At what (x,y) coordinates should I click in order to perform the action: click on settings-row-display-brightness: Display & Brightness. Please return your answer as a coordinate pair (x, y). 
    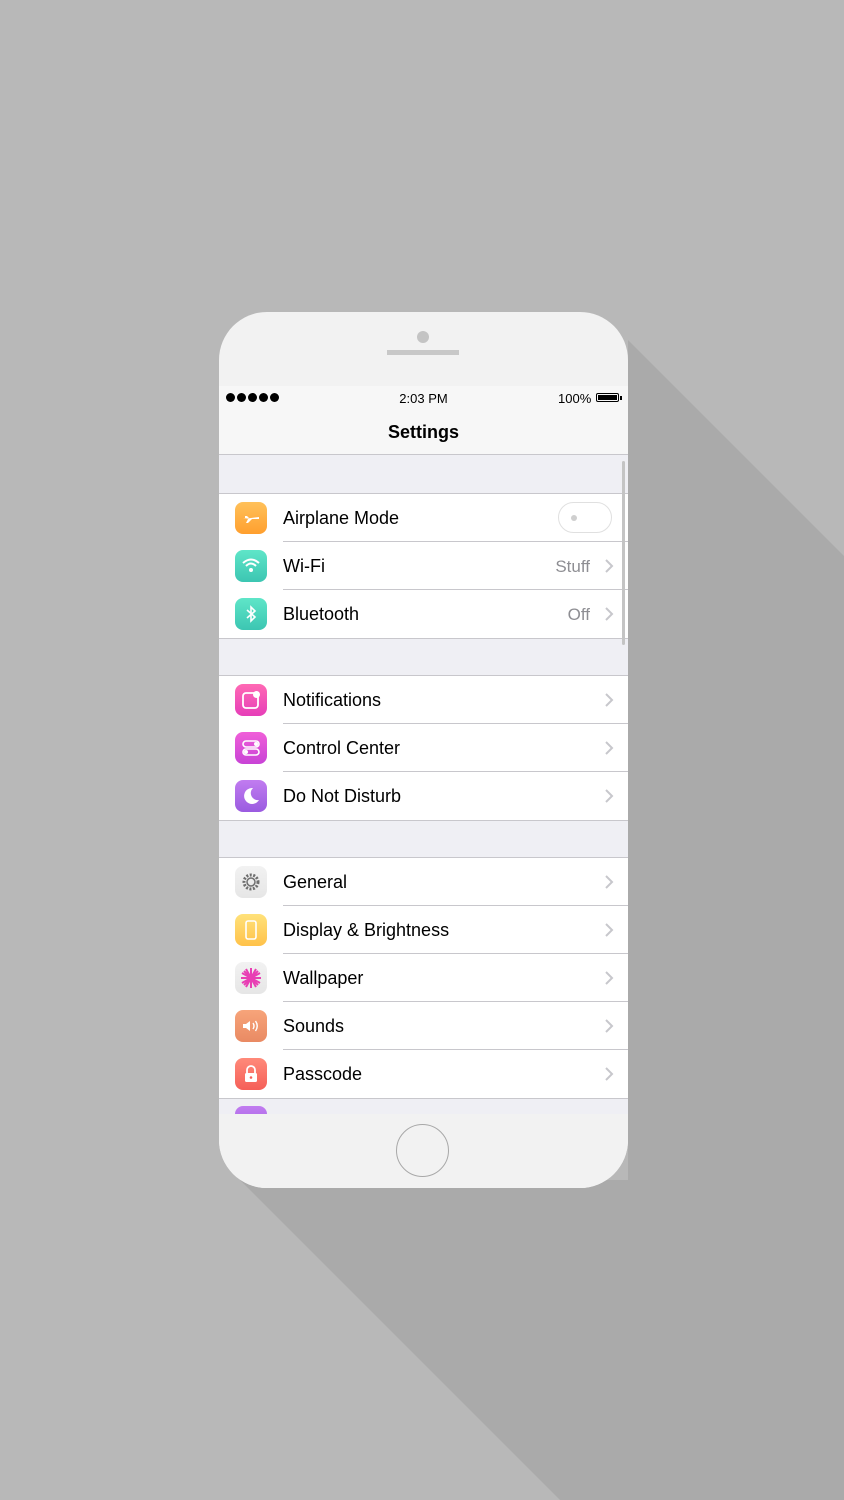
    Looking at the image, I should click on (423, 930).